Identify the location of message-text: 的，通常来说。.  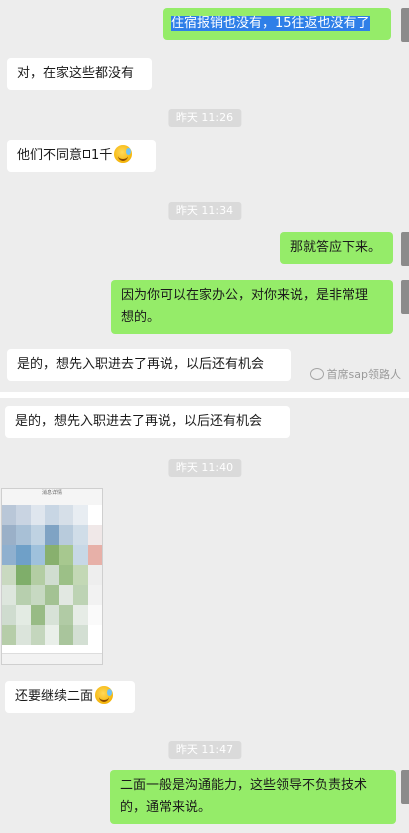
(166, 807).